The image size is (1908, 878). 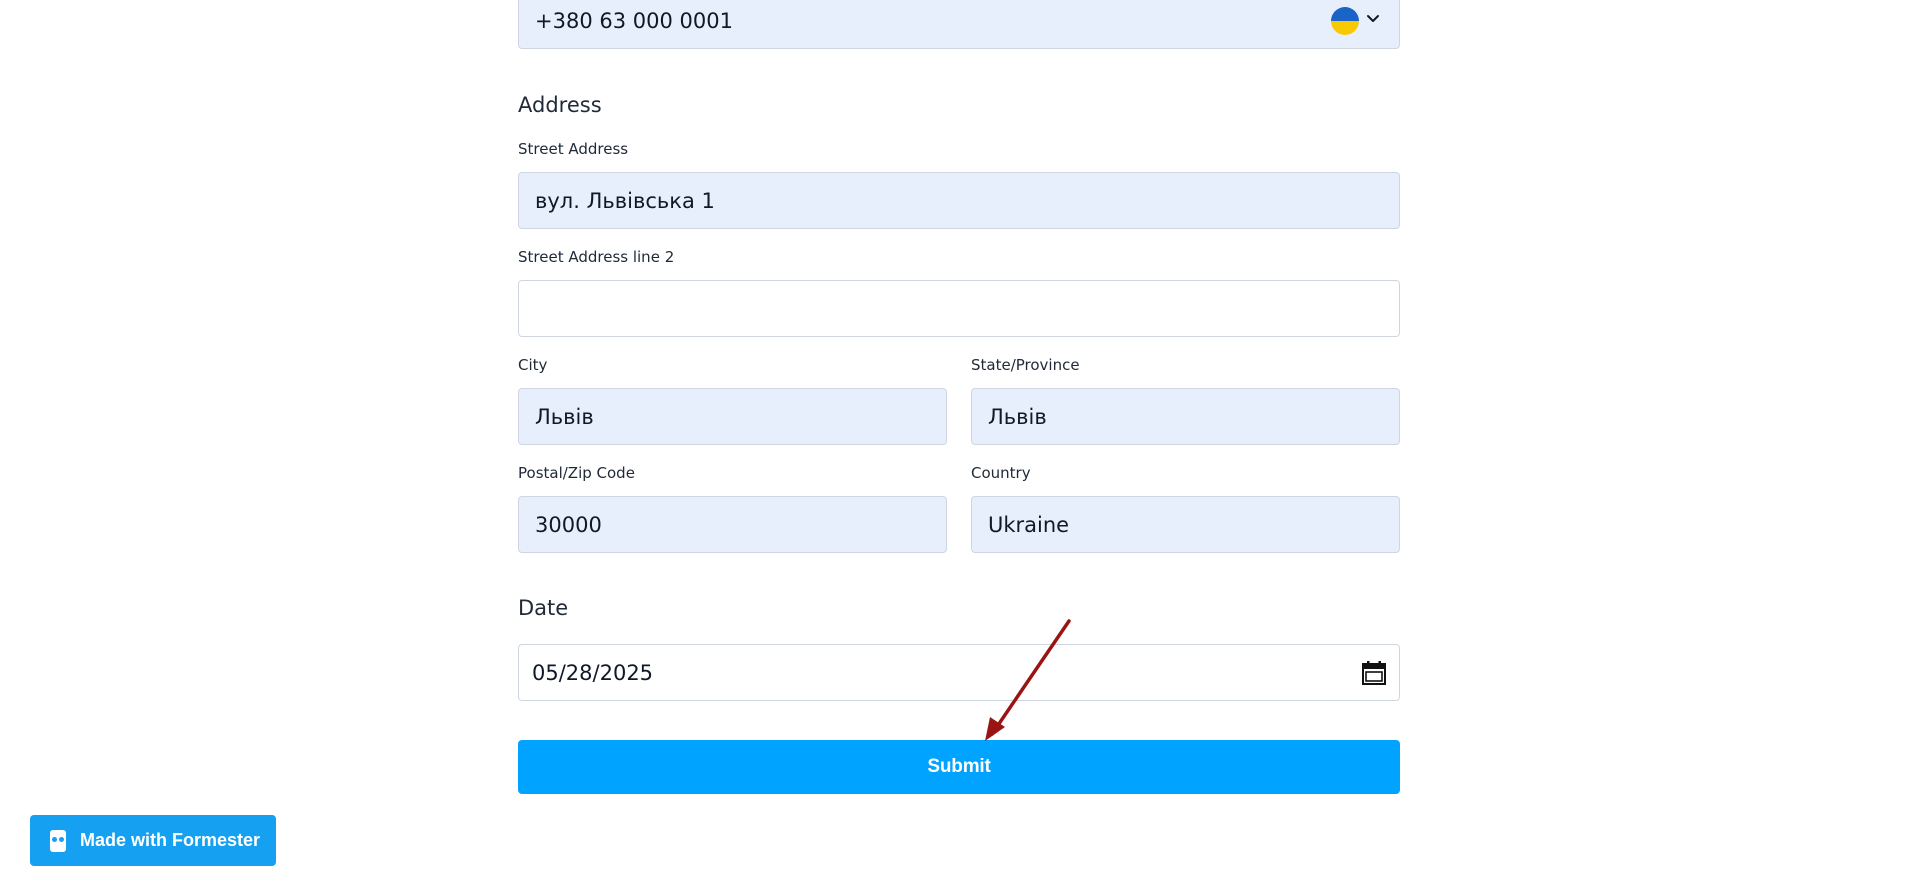 I want to click on made-with-formester-badge: Made with Formester, so click(x=153, y=840).